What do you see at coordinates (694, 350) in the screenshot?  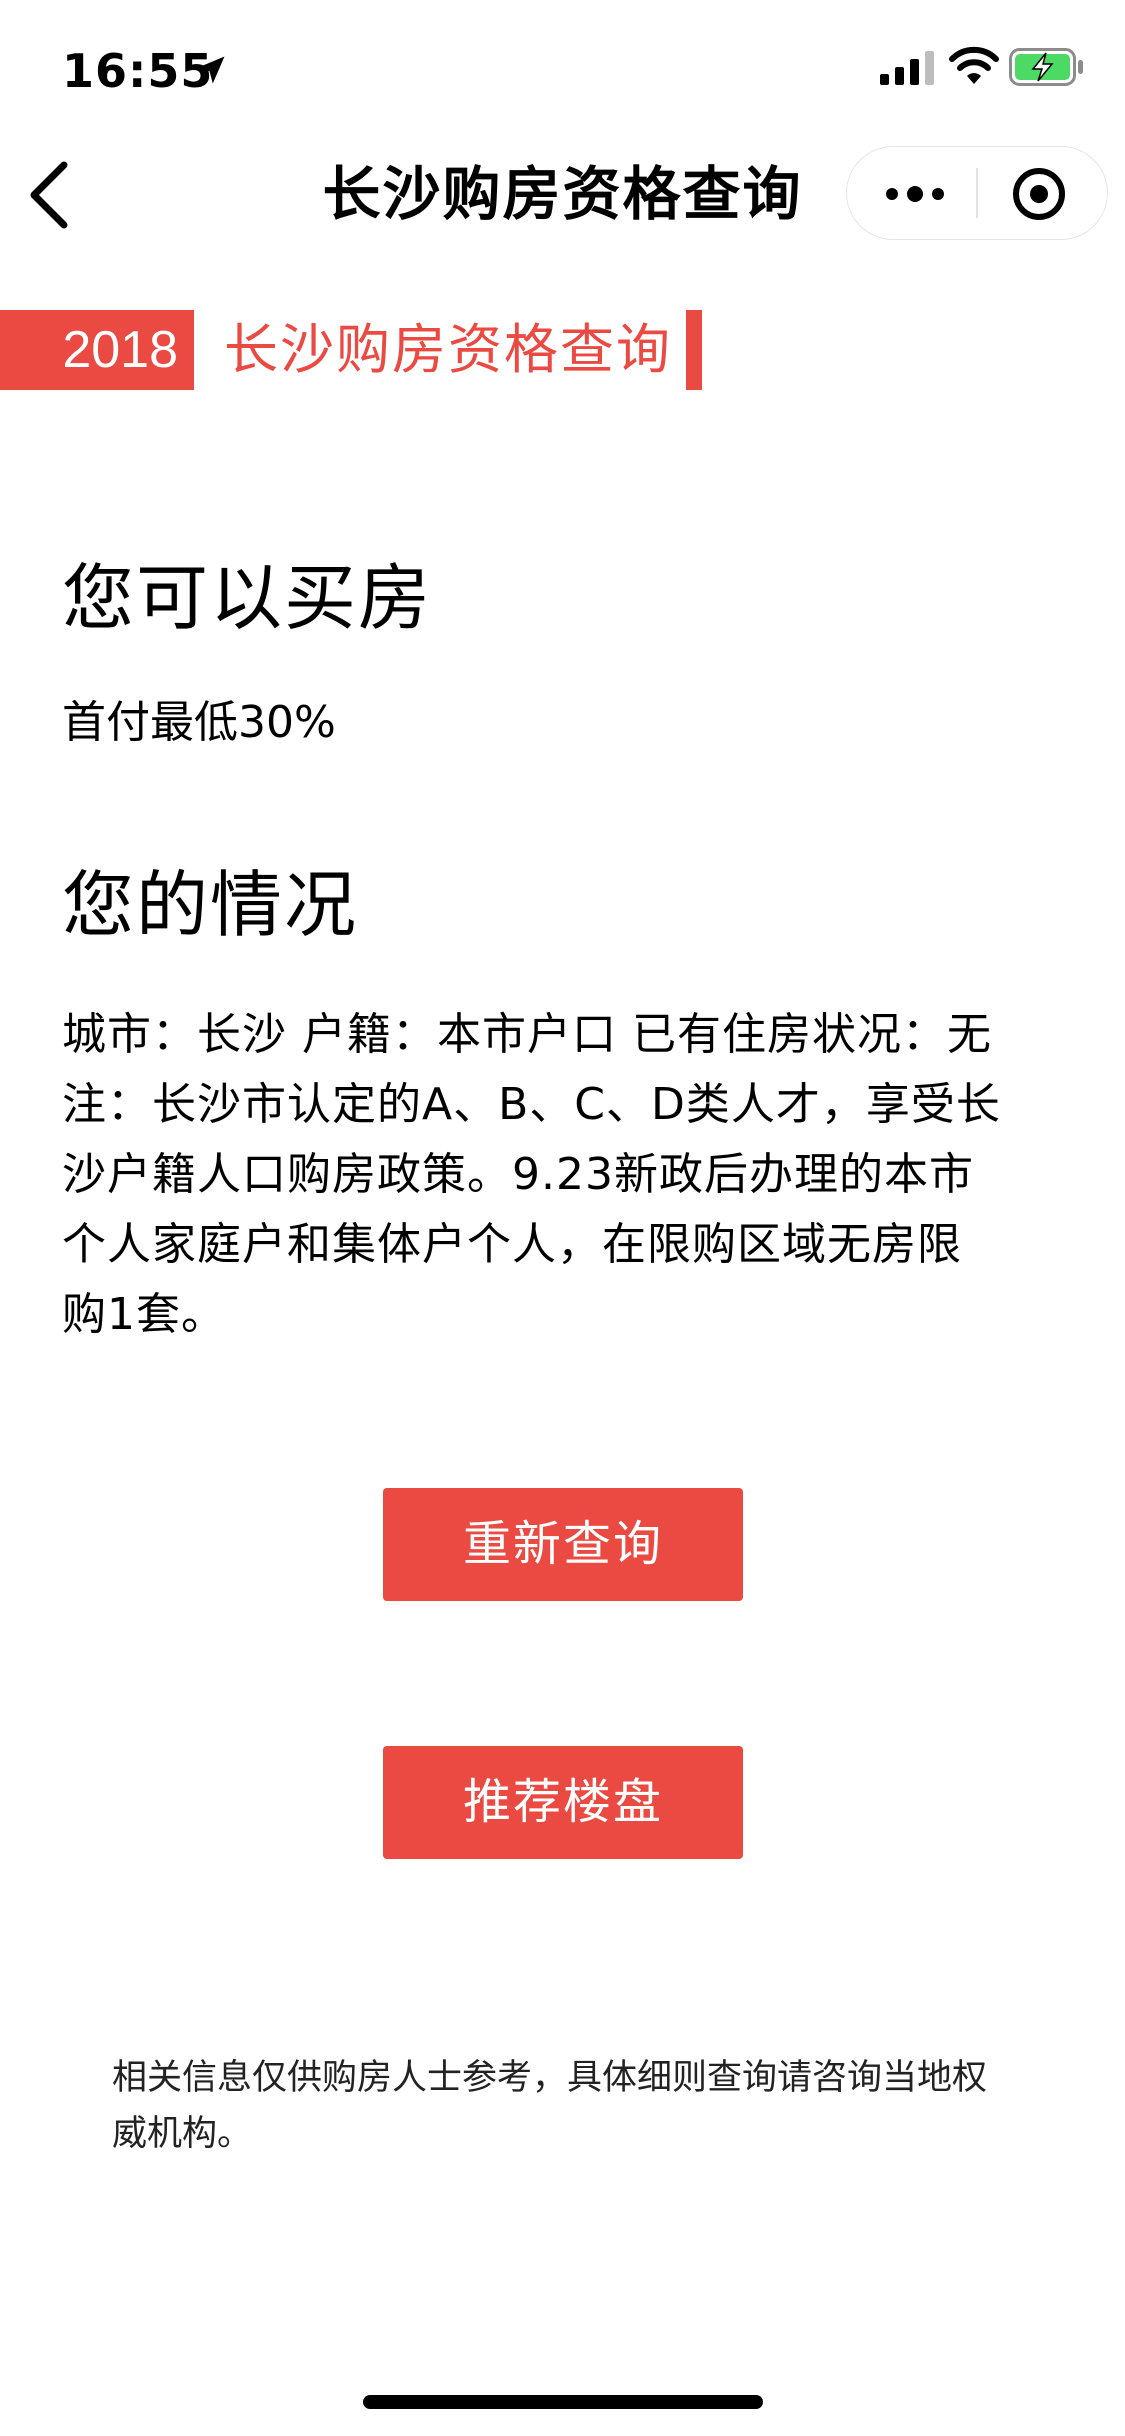 I see `banner-accent-bar` at bounding box center [694, 350].